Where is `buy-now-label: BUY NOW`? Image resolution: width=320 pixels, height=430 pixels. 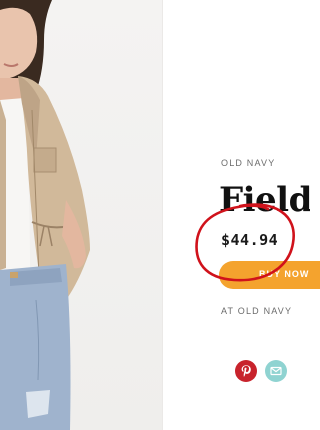
buy-now-label: BUY NOW is located at coordinates (284, 274).